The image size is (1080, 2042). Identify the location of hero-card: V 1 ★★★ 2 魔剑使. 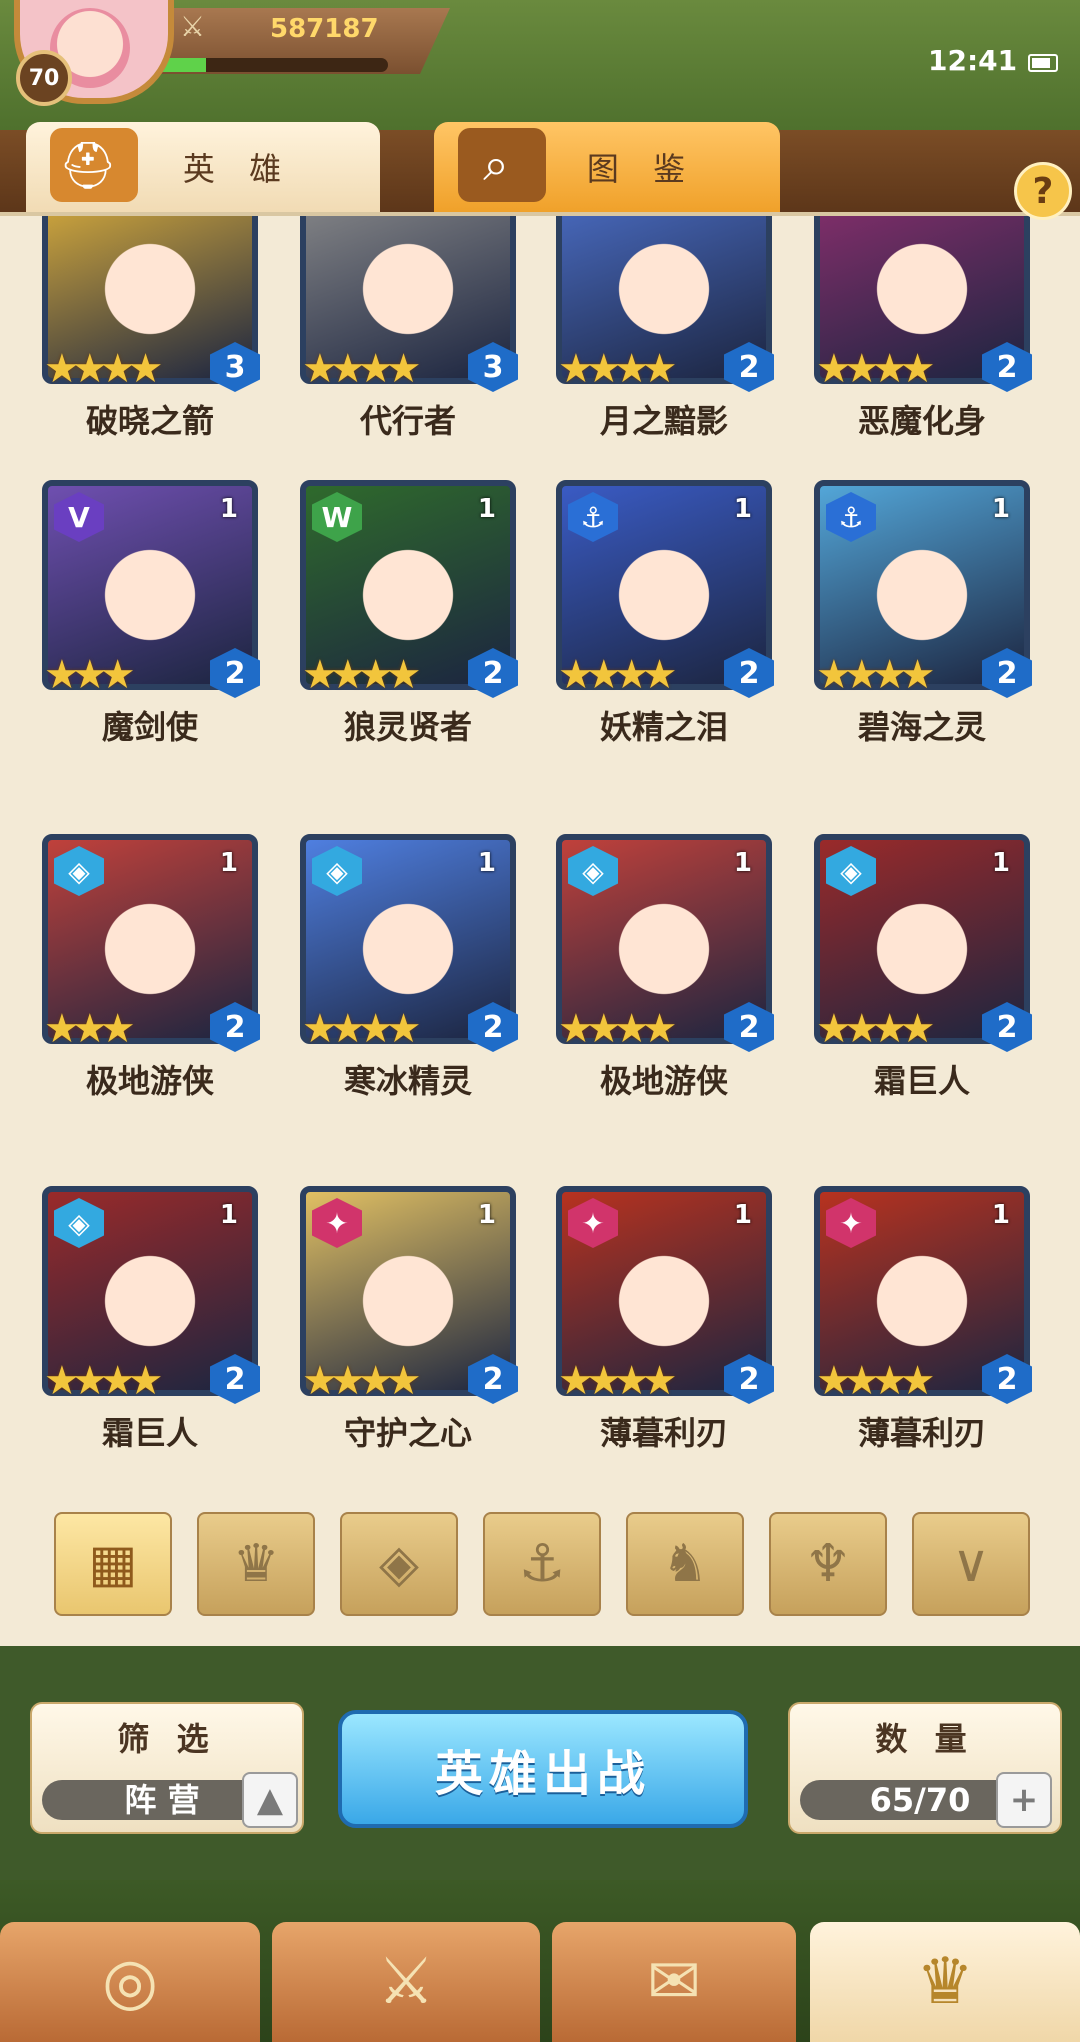
(152, 613).